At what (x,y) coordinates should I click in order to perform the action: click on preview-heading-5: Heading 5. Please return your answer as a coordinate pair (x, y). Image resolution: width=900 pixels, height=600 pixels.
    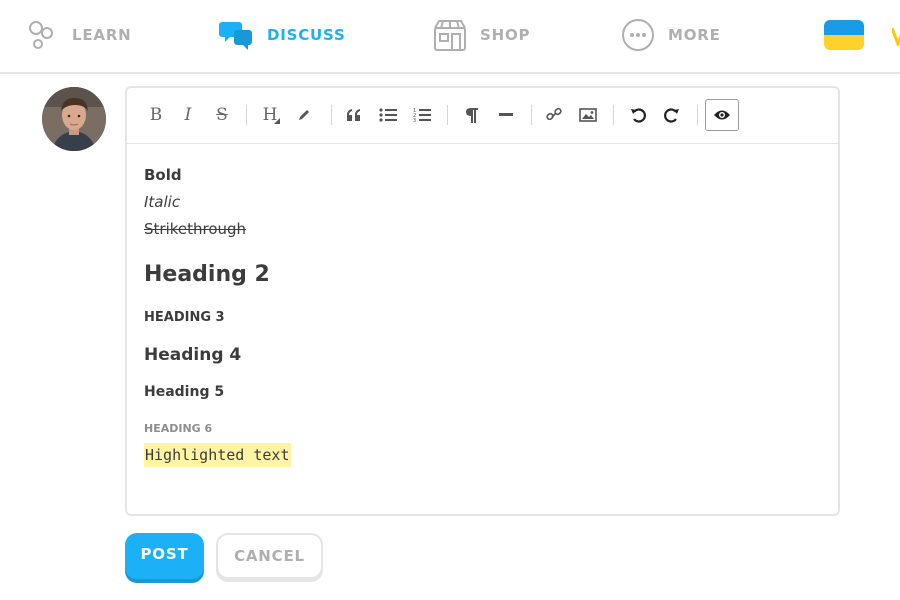
    Looking at the image, I should click on (184, 392).